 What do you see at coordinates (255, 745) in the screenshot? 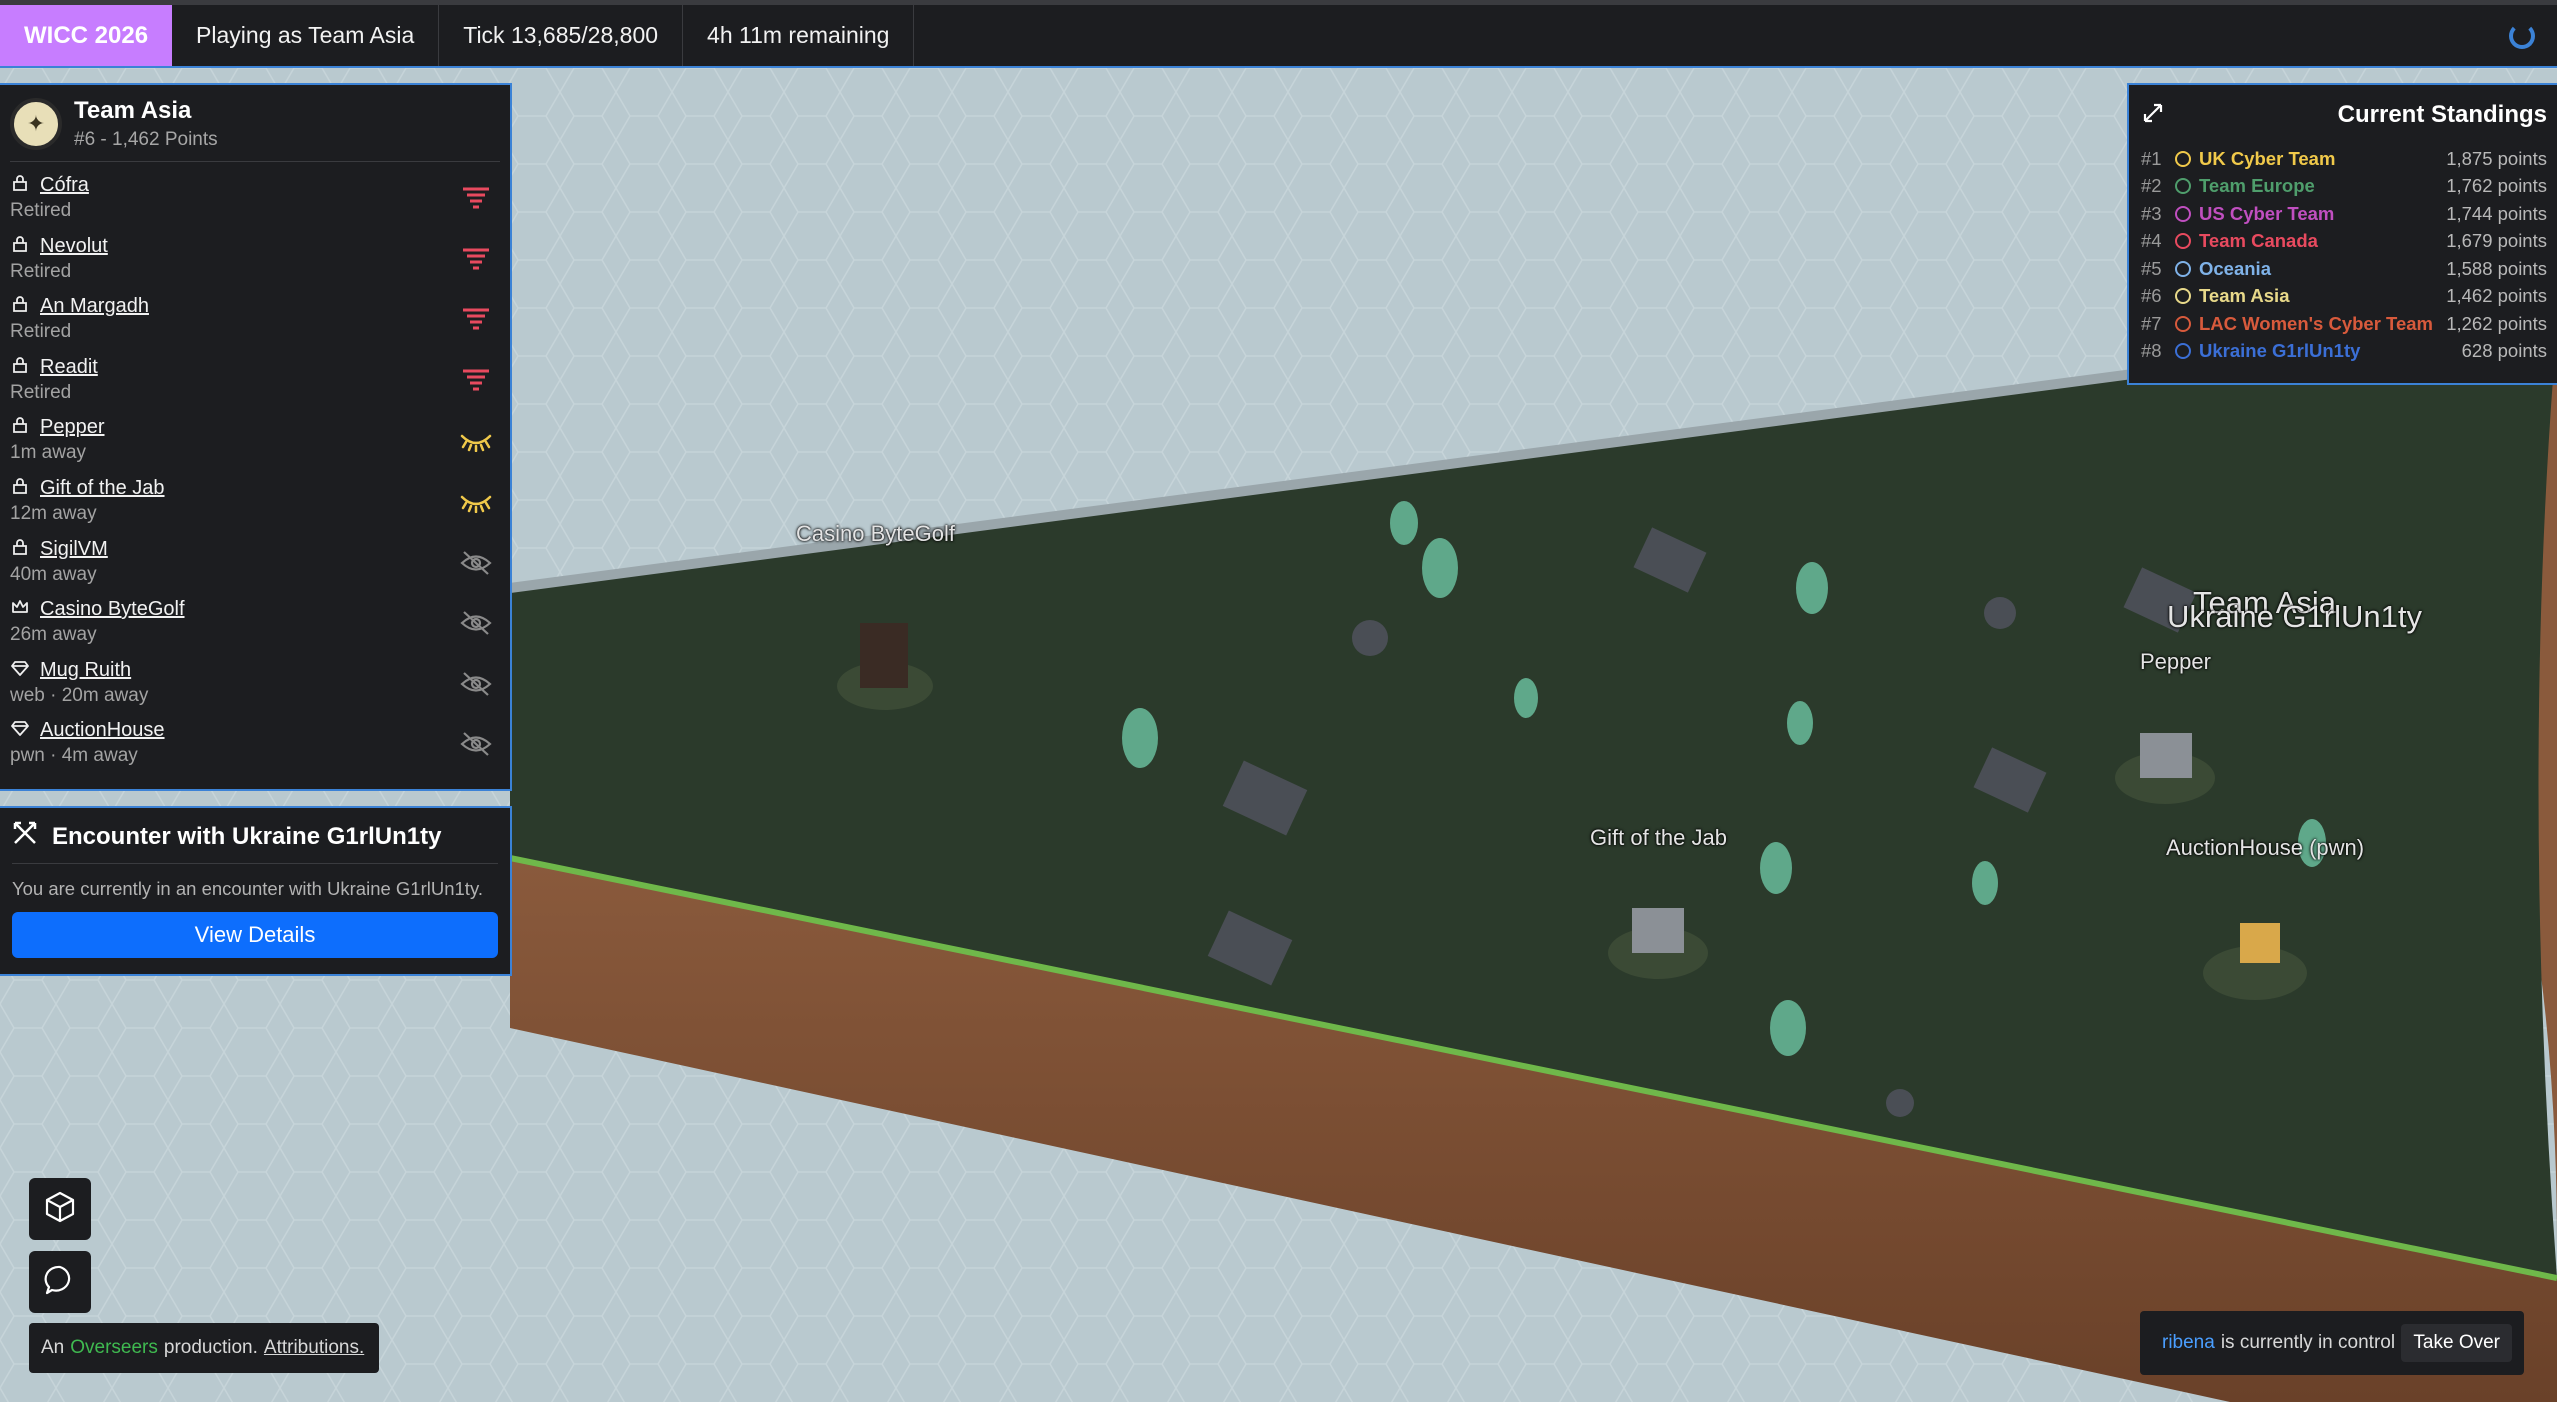
I see `service-item: AuctionHouse pwn · 4m away` at bounding box center [255, 745].